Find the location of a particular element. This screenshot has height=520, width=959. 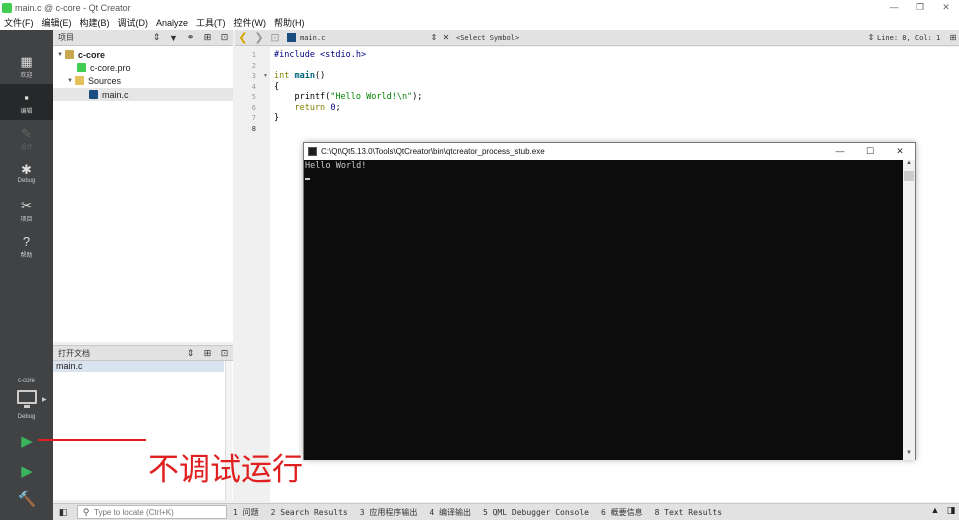

line-number: 6 is located at coordinates (253, 108).